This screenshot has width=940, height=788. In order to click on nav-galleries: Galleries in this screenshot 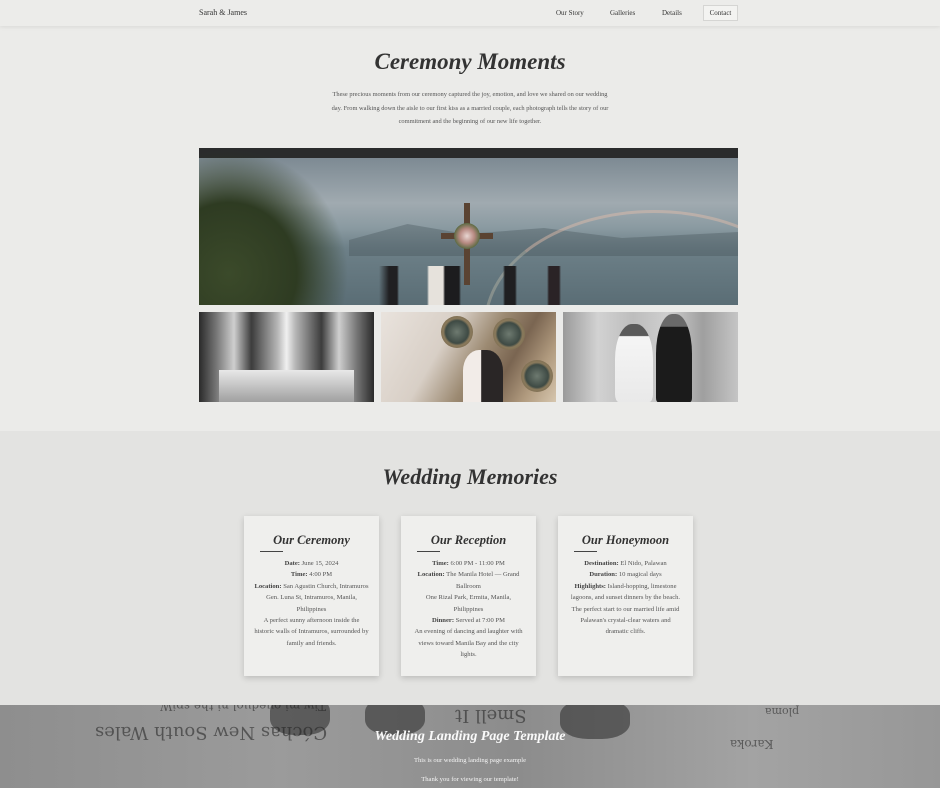, I will do `click(622, 13)`.